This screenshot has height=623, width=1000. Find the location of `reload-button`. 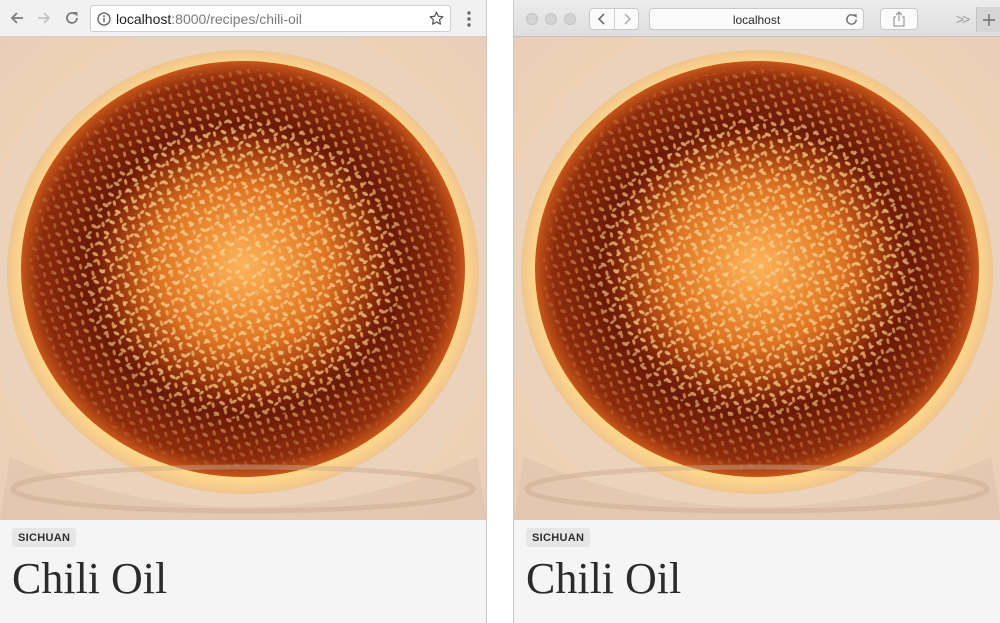

reload-button is located at coordinates (72, 18).